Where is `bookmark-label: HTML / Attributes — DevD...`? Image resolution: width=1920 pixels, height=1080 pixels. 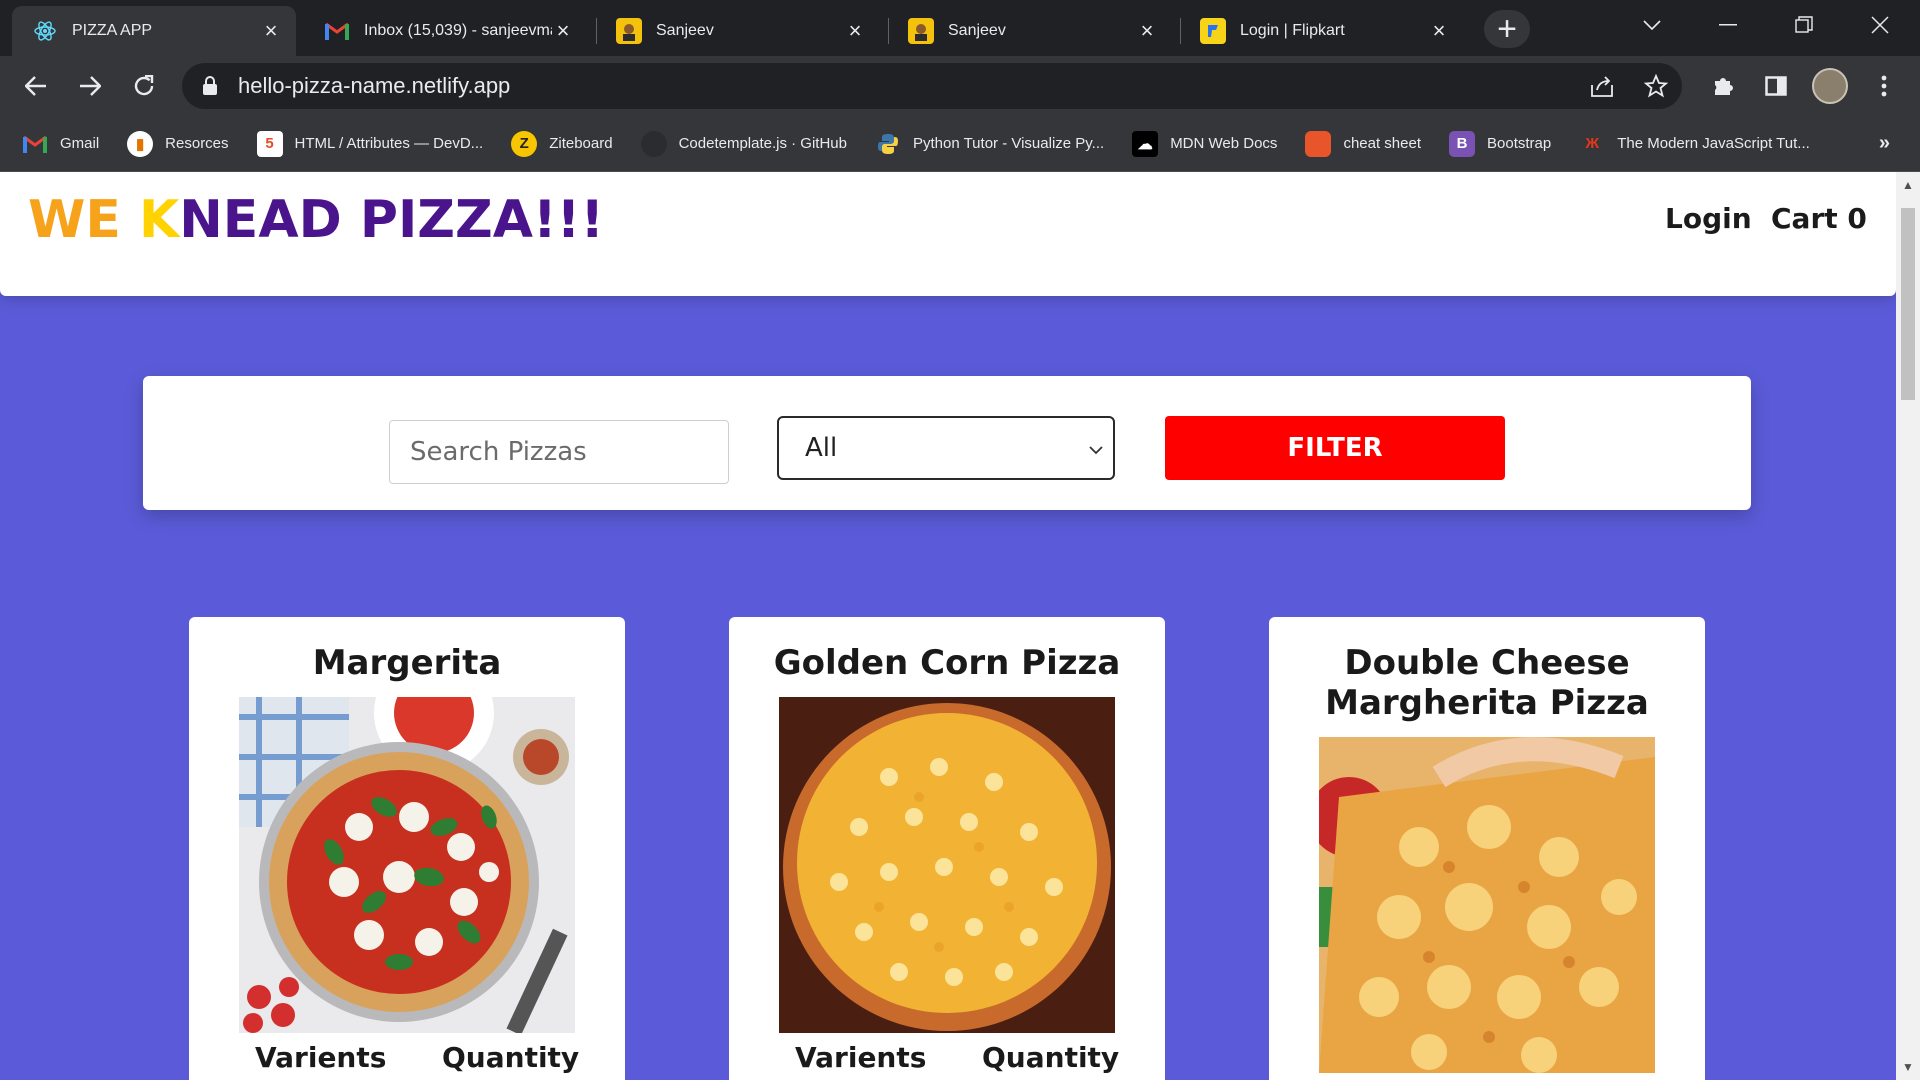
bookmark-label: HTML / Attributes — DevD... is located at coordinates (389, 143).